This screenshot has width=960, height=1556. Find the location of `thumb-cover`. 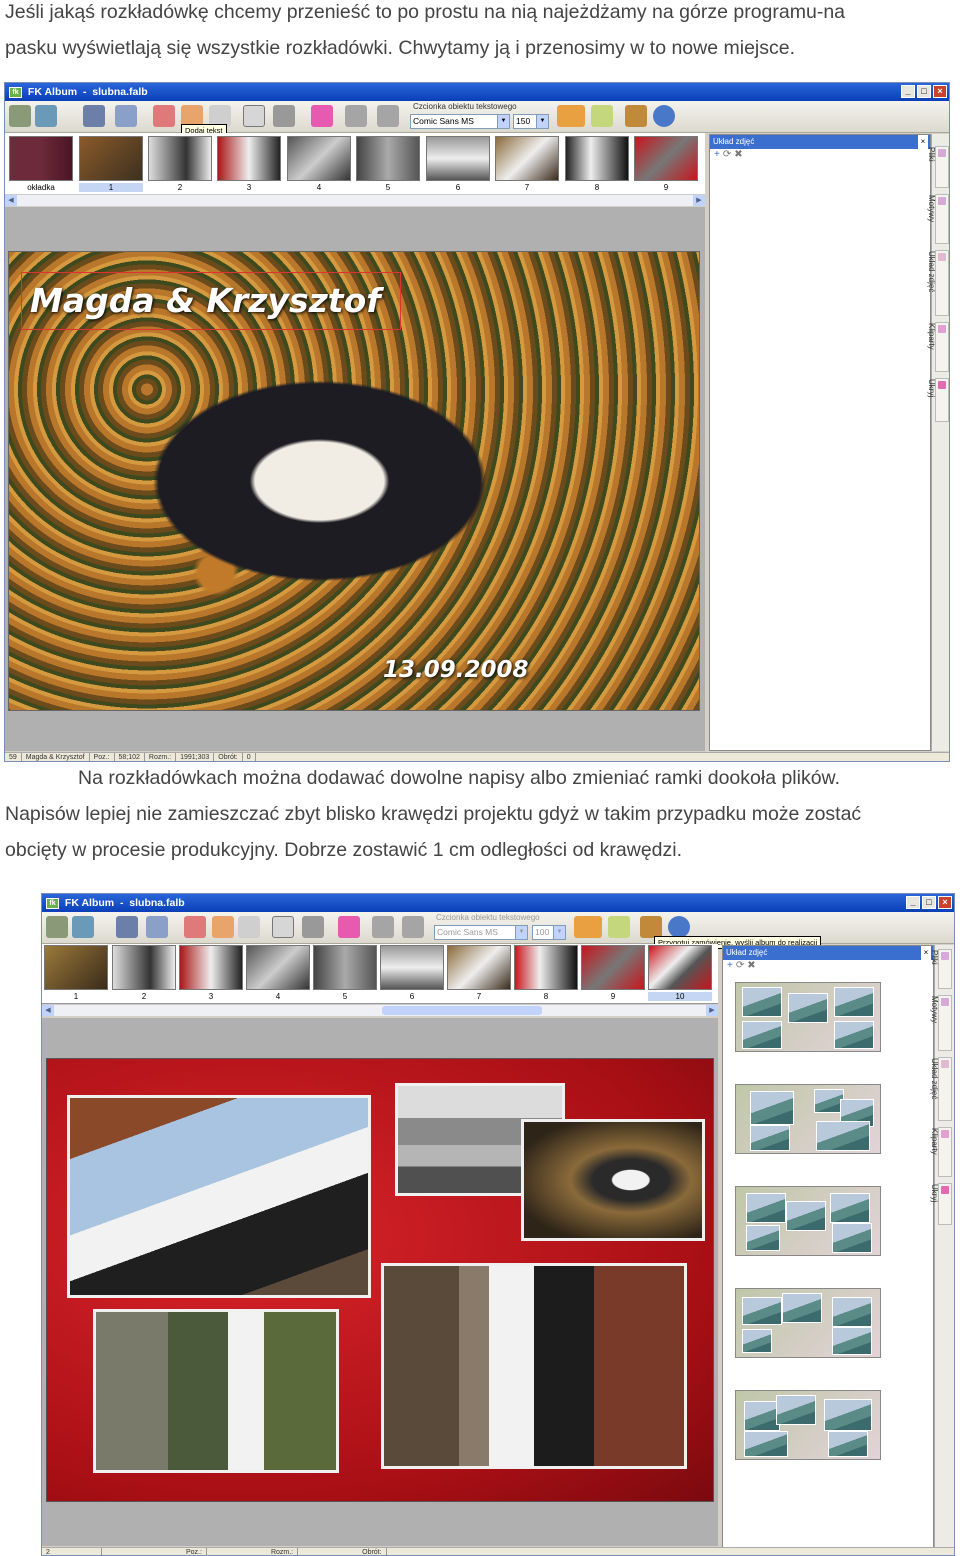

thumb-cover is located at coordinates (41, 158).